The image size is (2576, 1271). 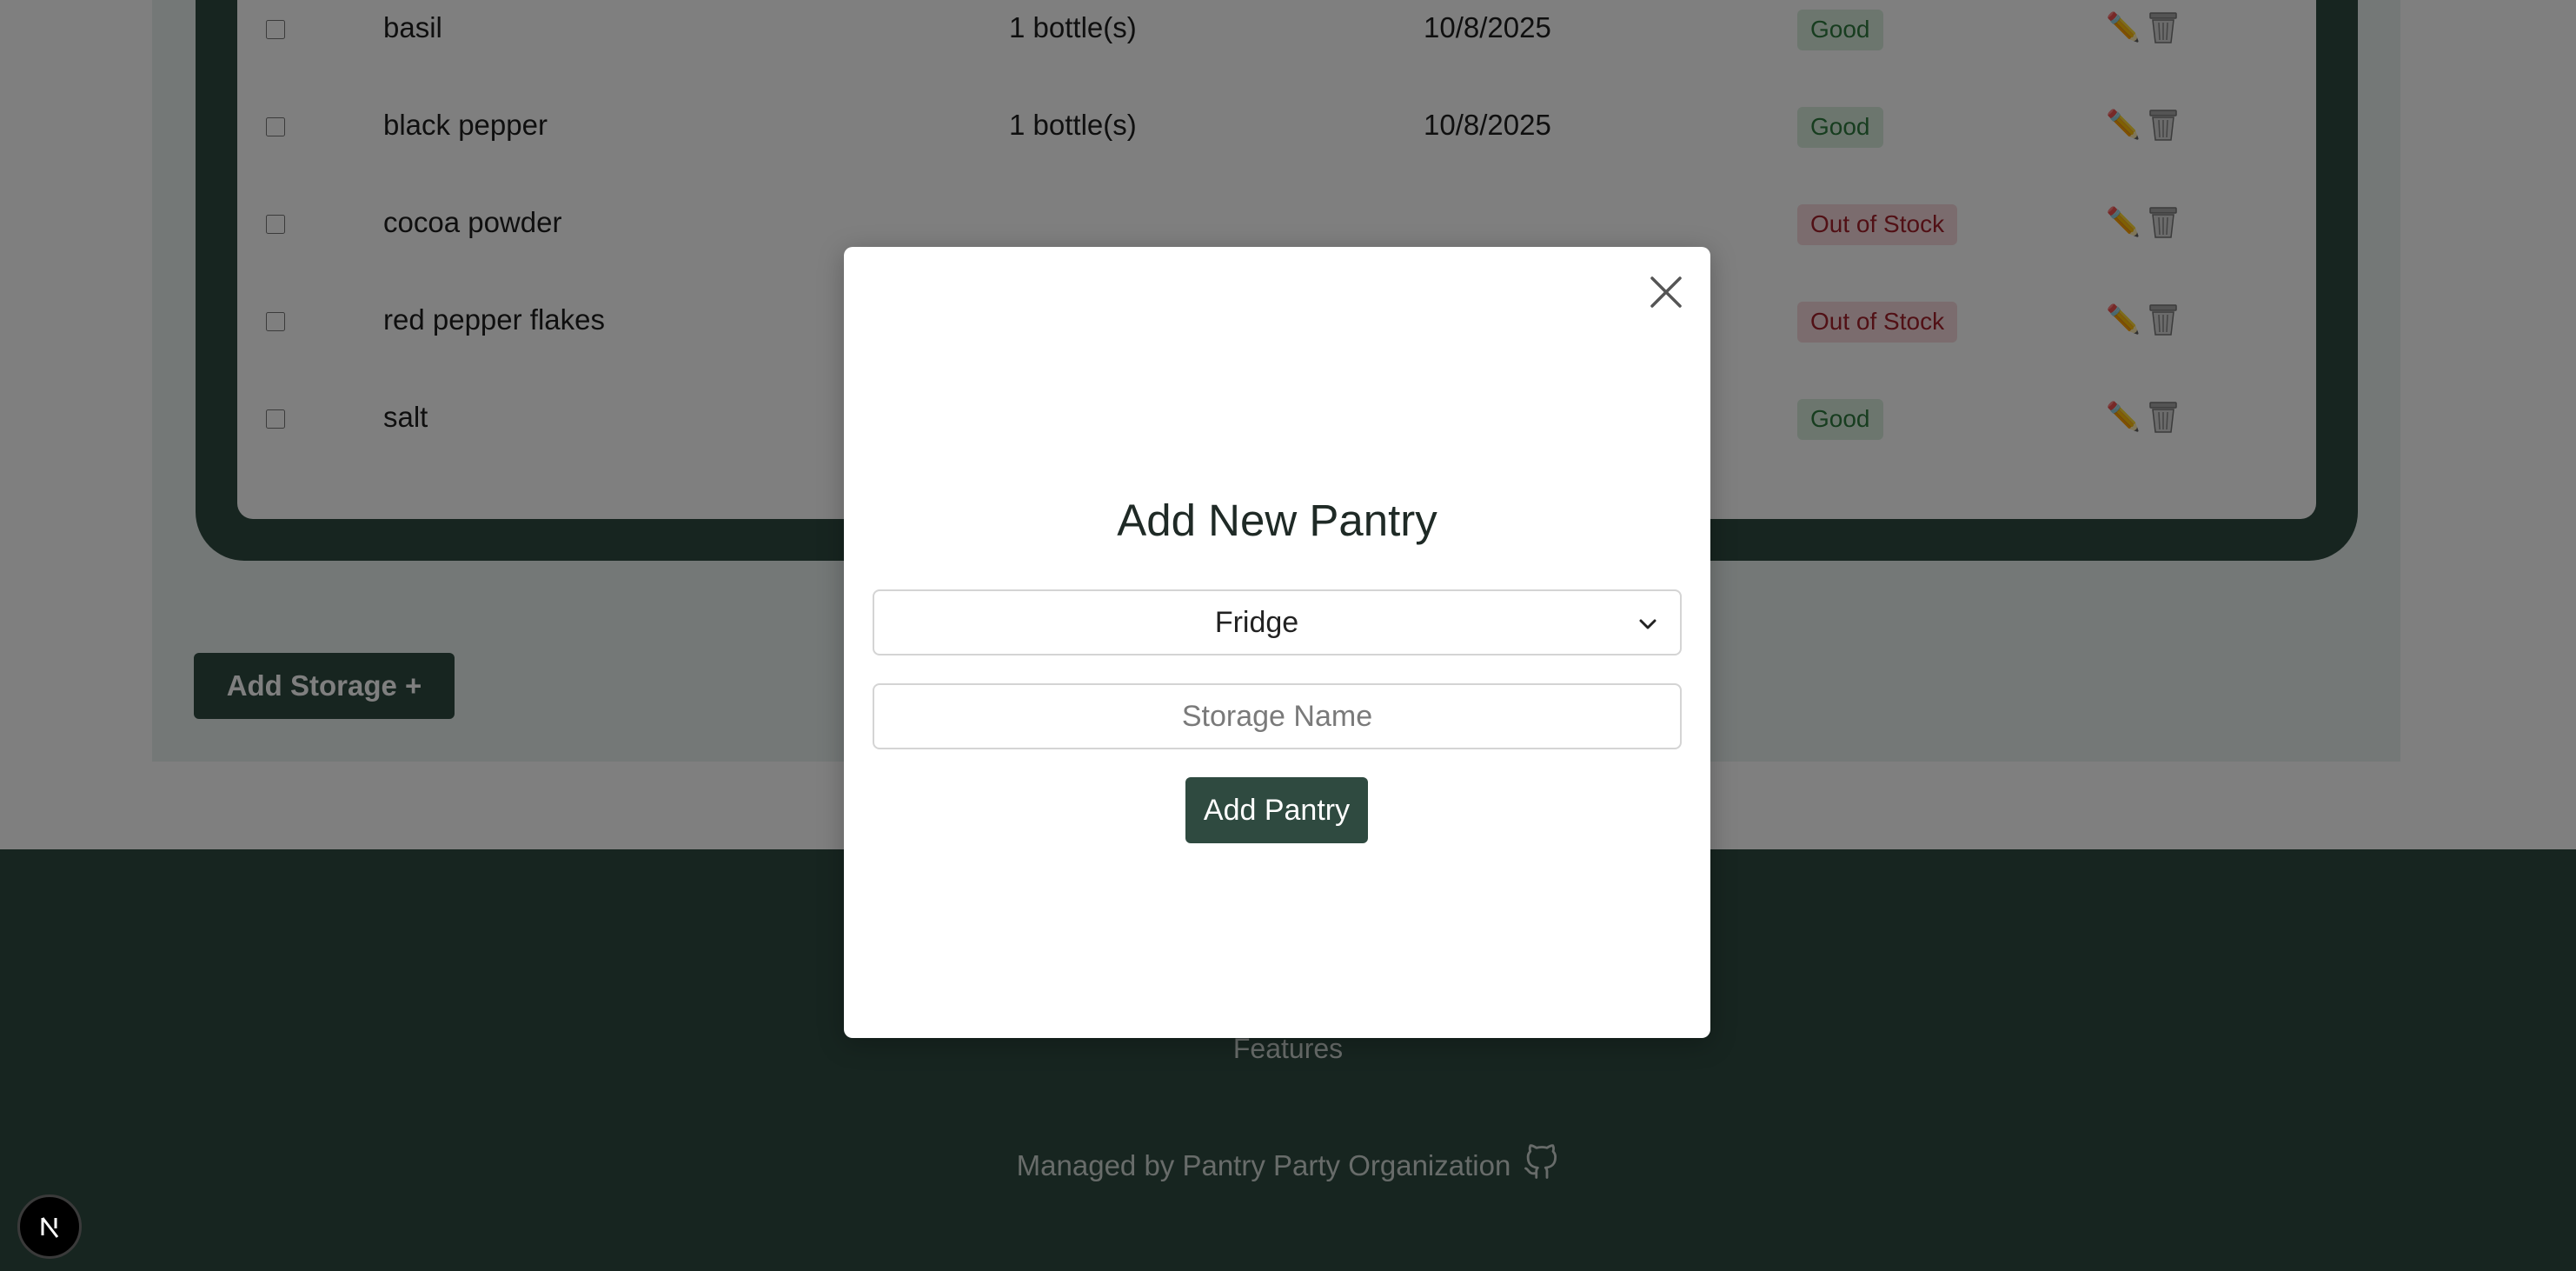 I want to click on nextjs-logo-icon, so click(x=49, y=1227).